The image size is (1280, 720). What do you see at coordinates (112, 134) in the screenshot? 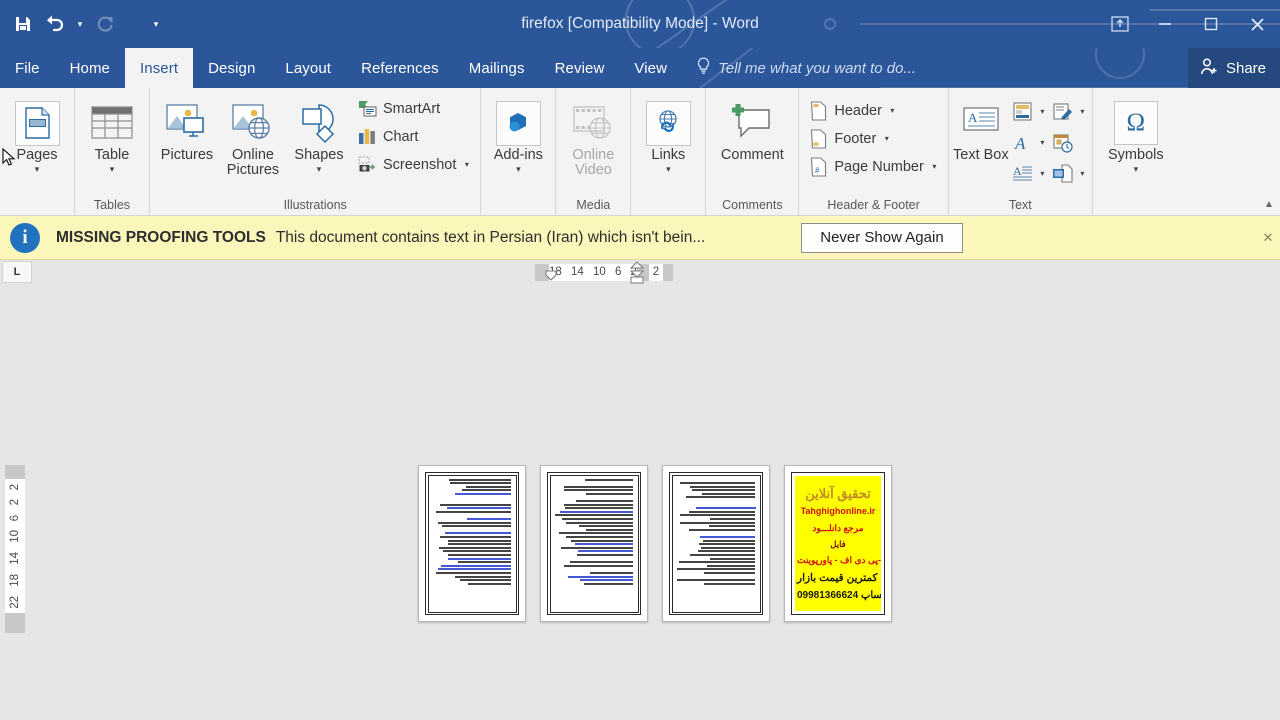
I see `table-button: Table ▾` at bounding box center [112, 134].